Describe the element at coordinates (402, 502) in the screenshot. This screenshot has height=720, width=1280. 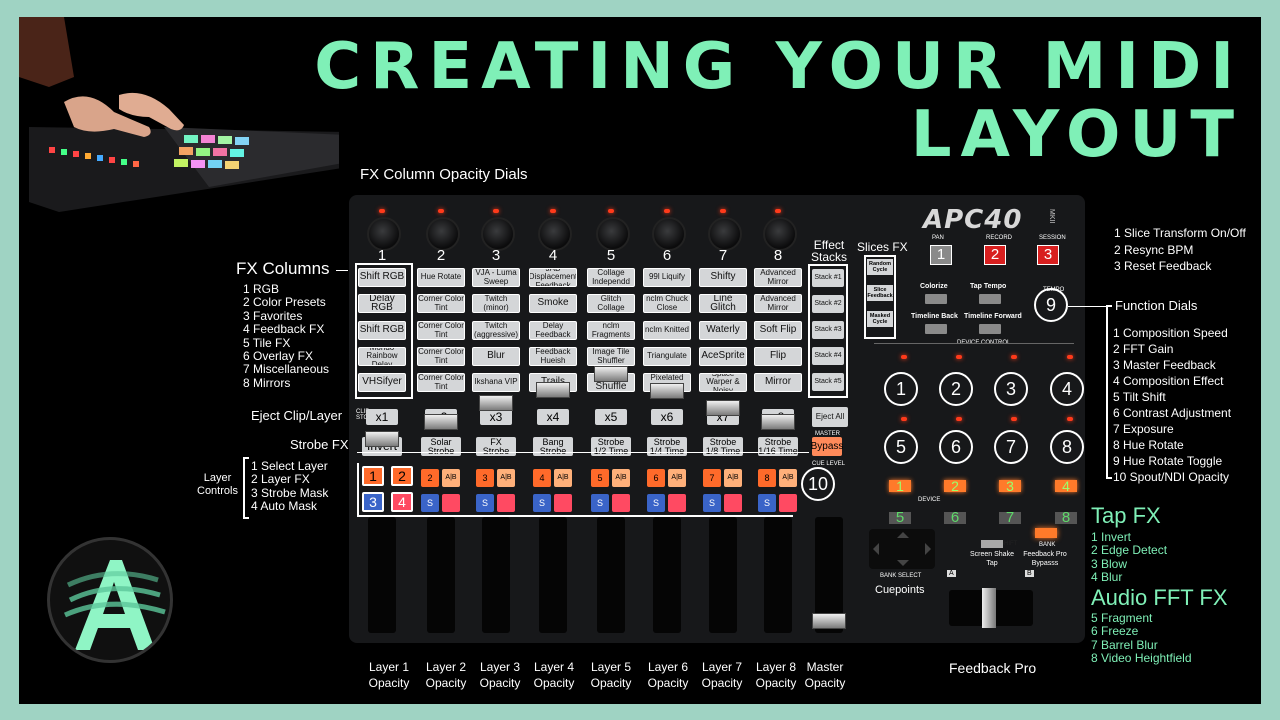
I see `layer-button-4: 4` at that location.